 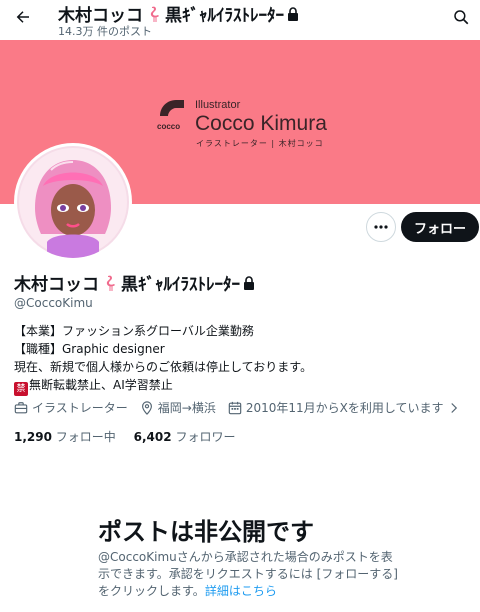 I want to click on svg-text: cocco, so click(x=168, y=126).